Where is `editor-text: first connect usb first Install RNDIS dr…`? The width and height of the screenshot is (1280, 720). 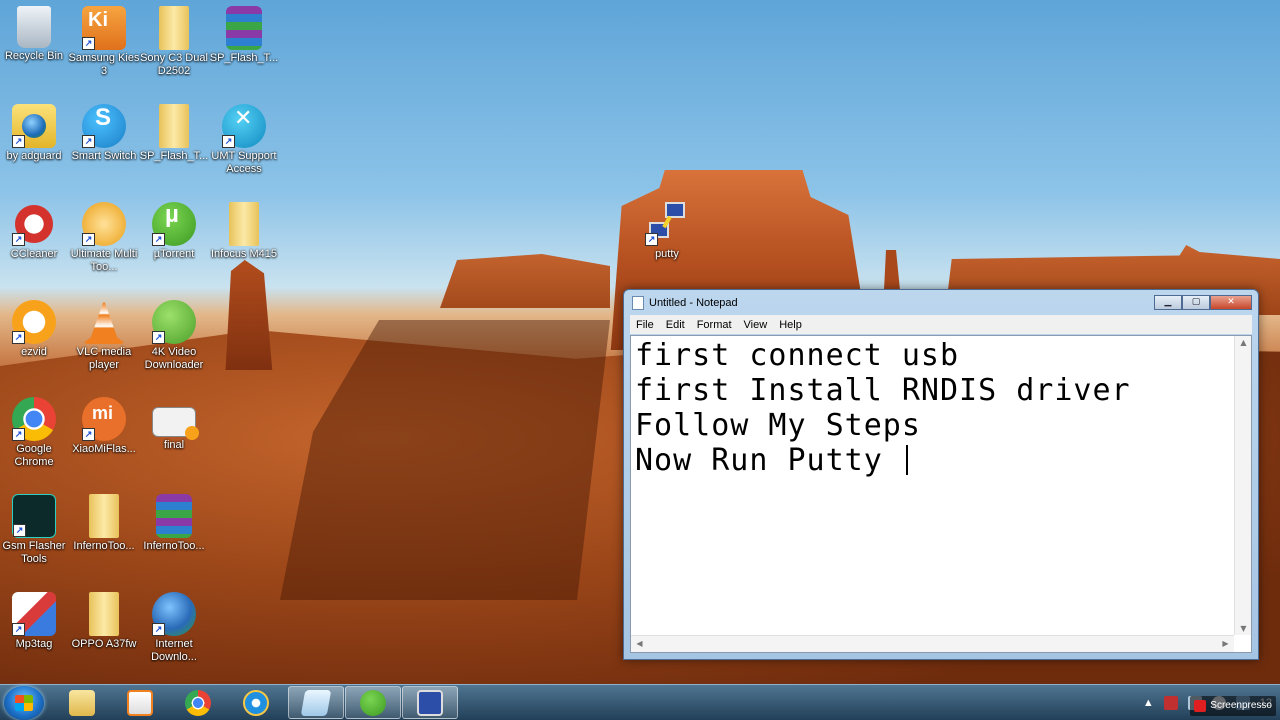
editor-text: first connect usb first Install RNDIS dr… is located at coordinates (883, 408).